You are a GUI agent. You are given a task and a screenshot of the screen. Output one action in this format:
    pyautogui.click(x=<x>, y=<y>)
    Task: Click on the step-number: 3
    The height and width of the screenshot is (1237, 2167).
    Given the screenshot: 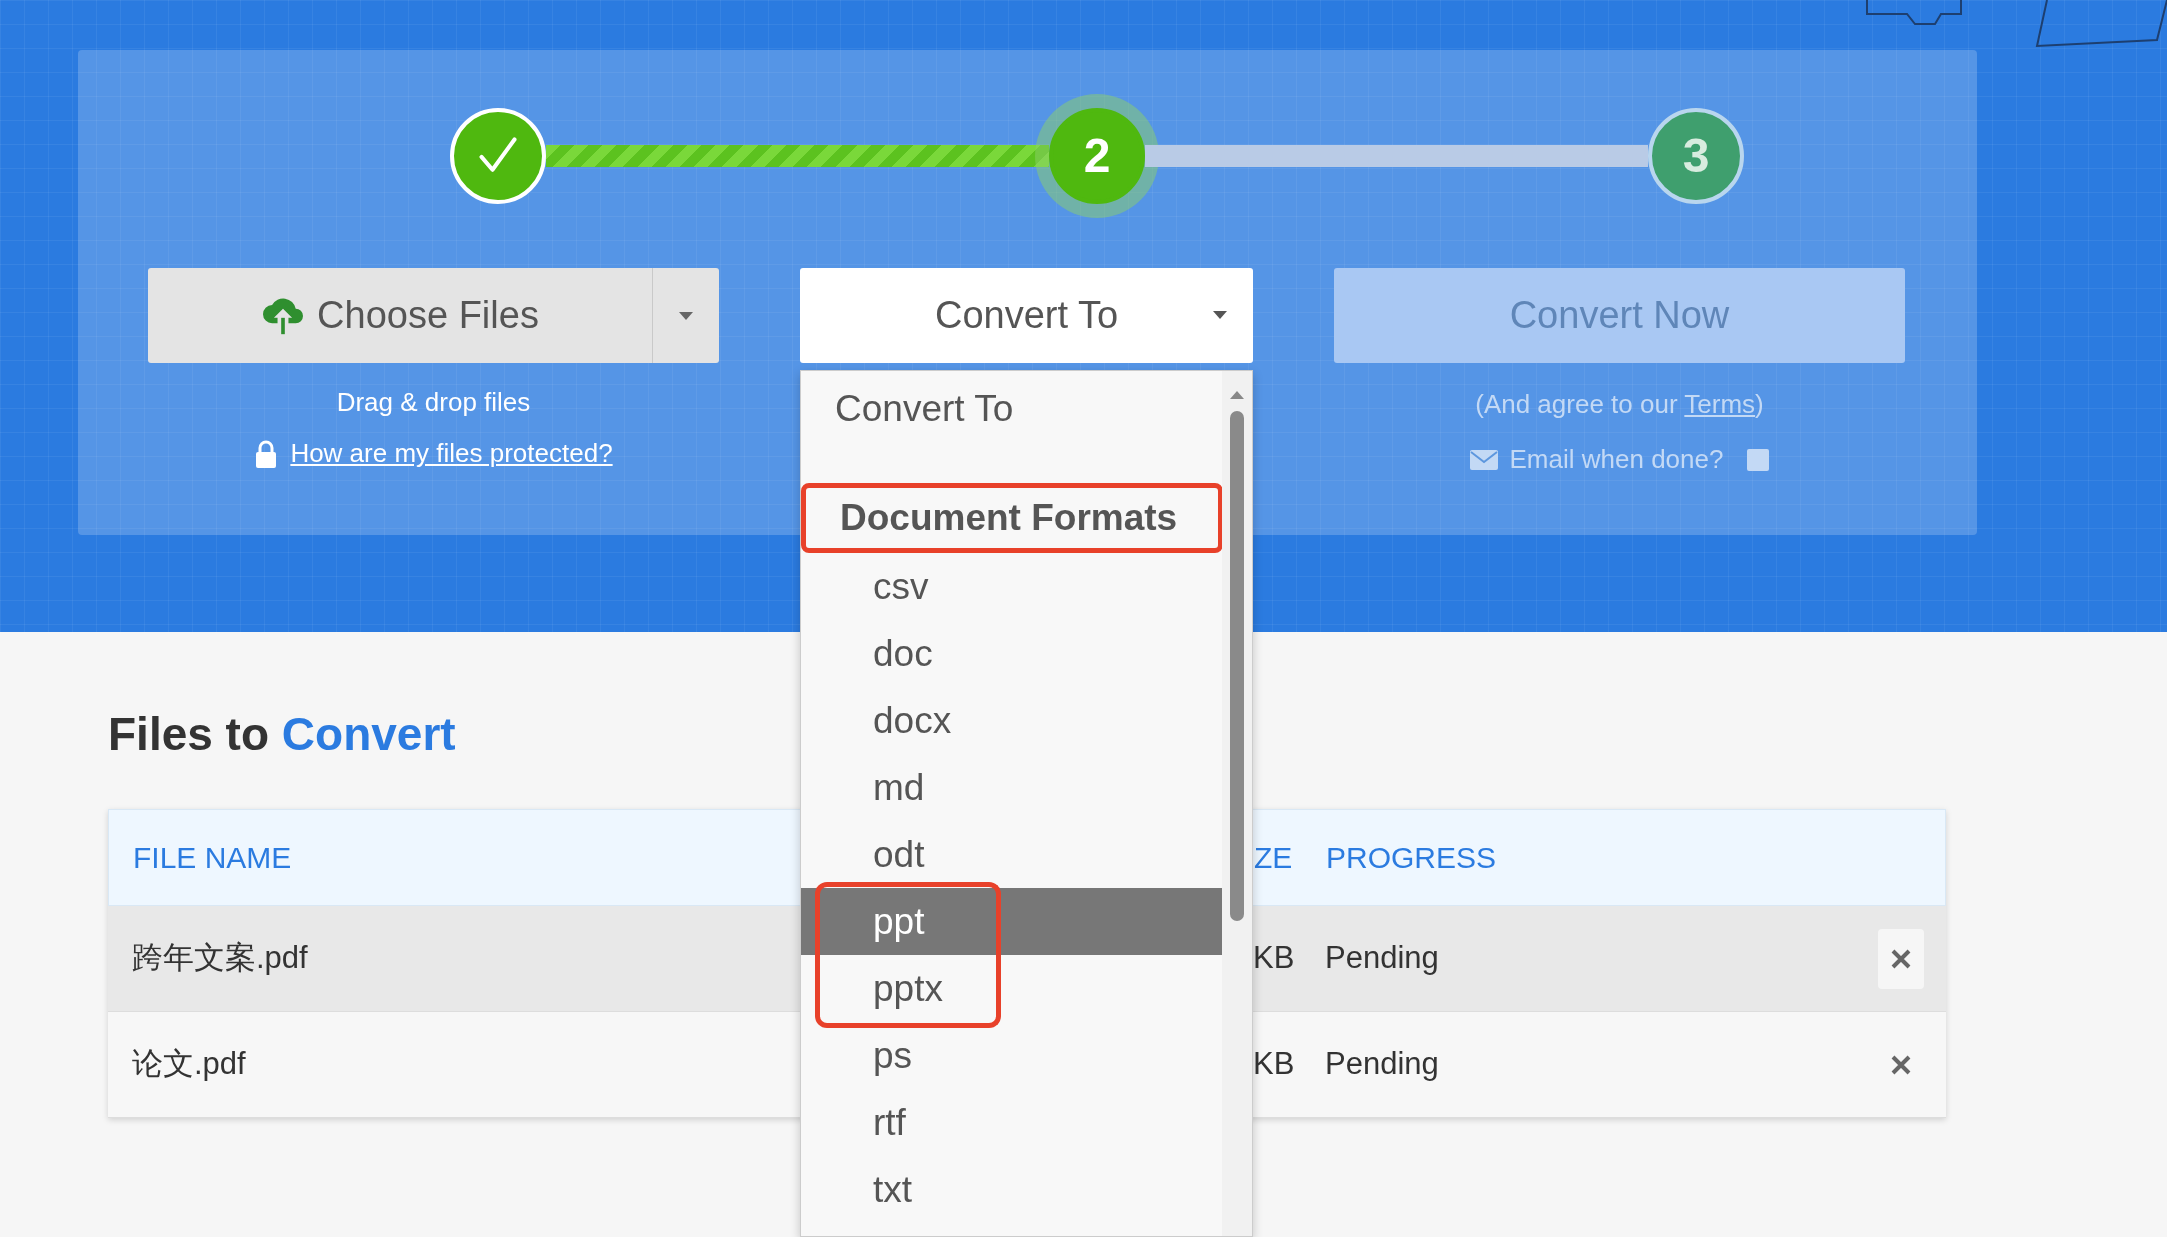 What is the action you would take?
    pyautogui.click(x=1696, y=156)
    